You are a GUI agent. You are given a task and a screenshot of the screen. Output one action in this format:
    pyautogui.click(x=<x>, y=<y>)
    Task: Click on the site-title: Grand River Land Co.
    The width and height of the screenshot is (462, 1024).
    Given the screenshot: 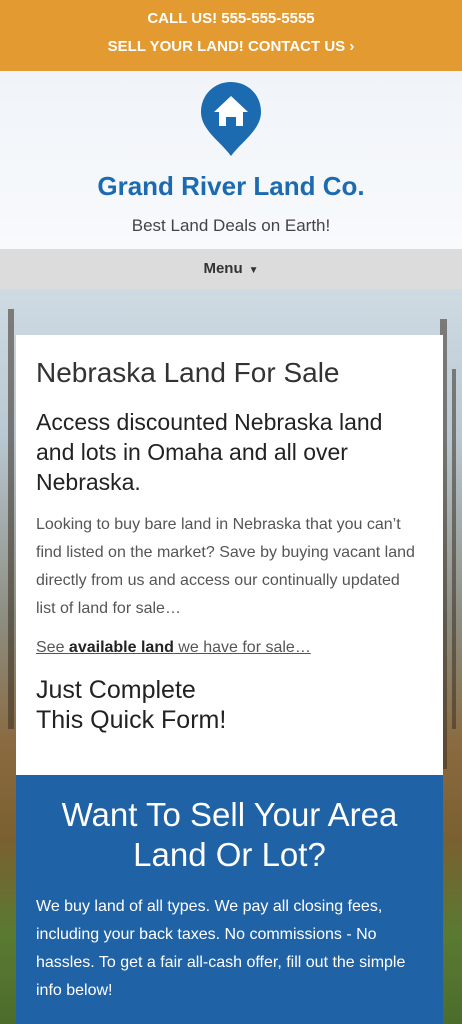 What is the action you would take?
    pyautogui.click(x=231, y=186)
    